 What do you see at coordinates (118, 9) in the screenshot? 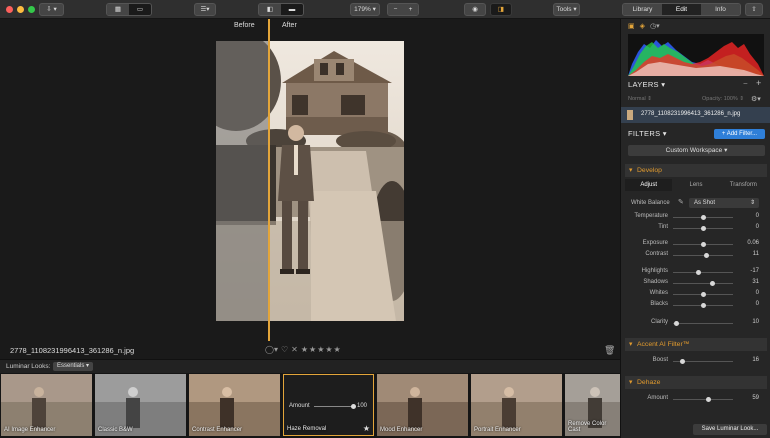
I see `grid-view-button: ▦` at bounding box center [118, 9].